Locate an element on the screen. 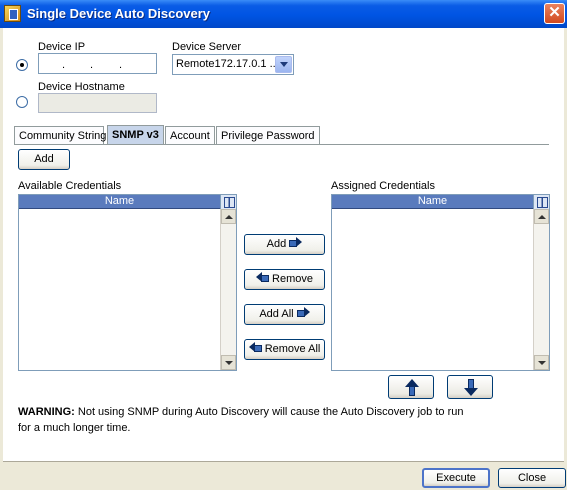 The width and height of the screenshot is (567, 490). device-server-label: Device Server is located at coordinates (207, 47).